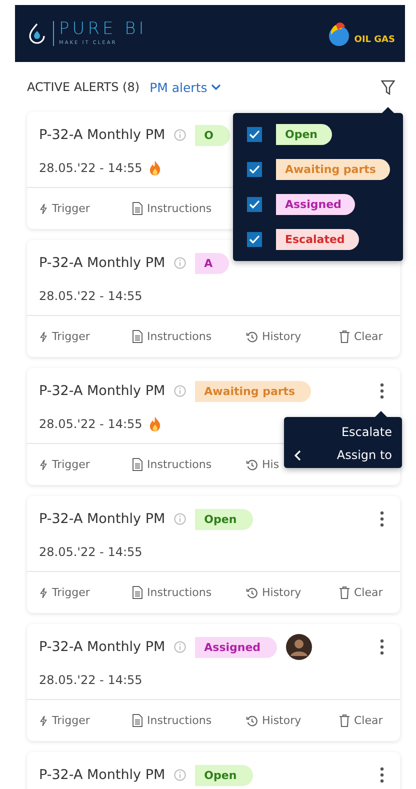 The height and width of the screenshot is (789, 416). I want to click on partner-name: OIL GAS, so click(374, 39).